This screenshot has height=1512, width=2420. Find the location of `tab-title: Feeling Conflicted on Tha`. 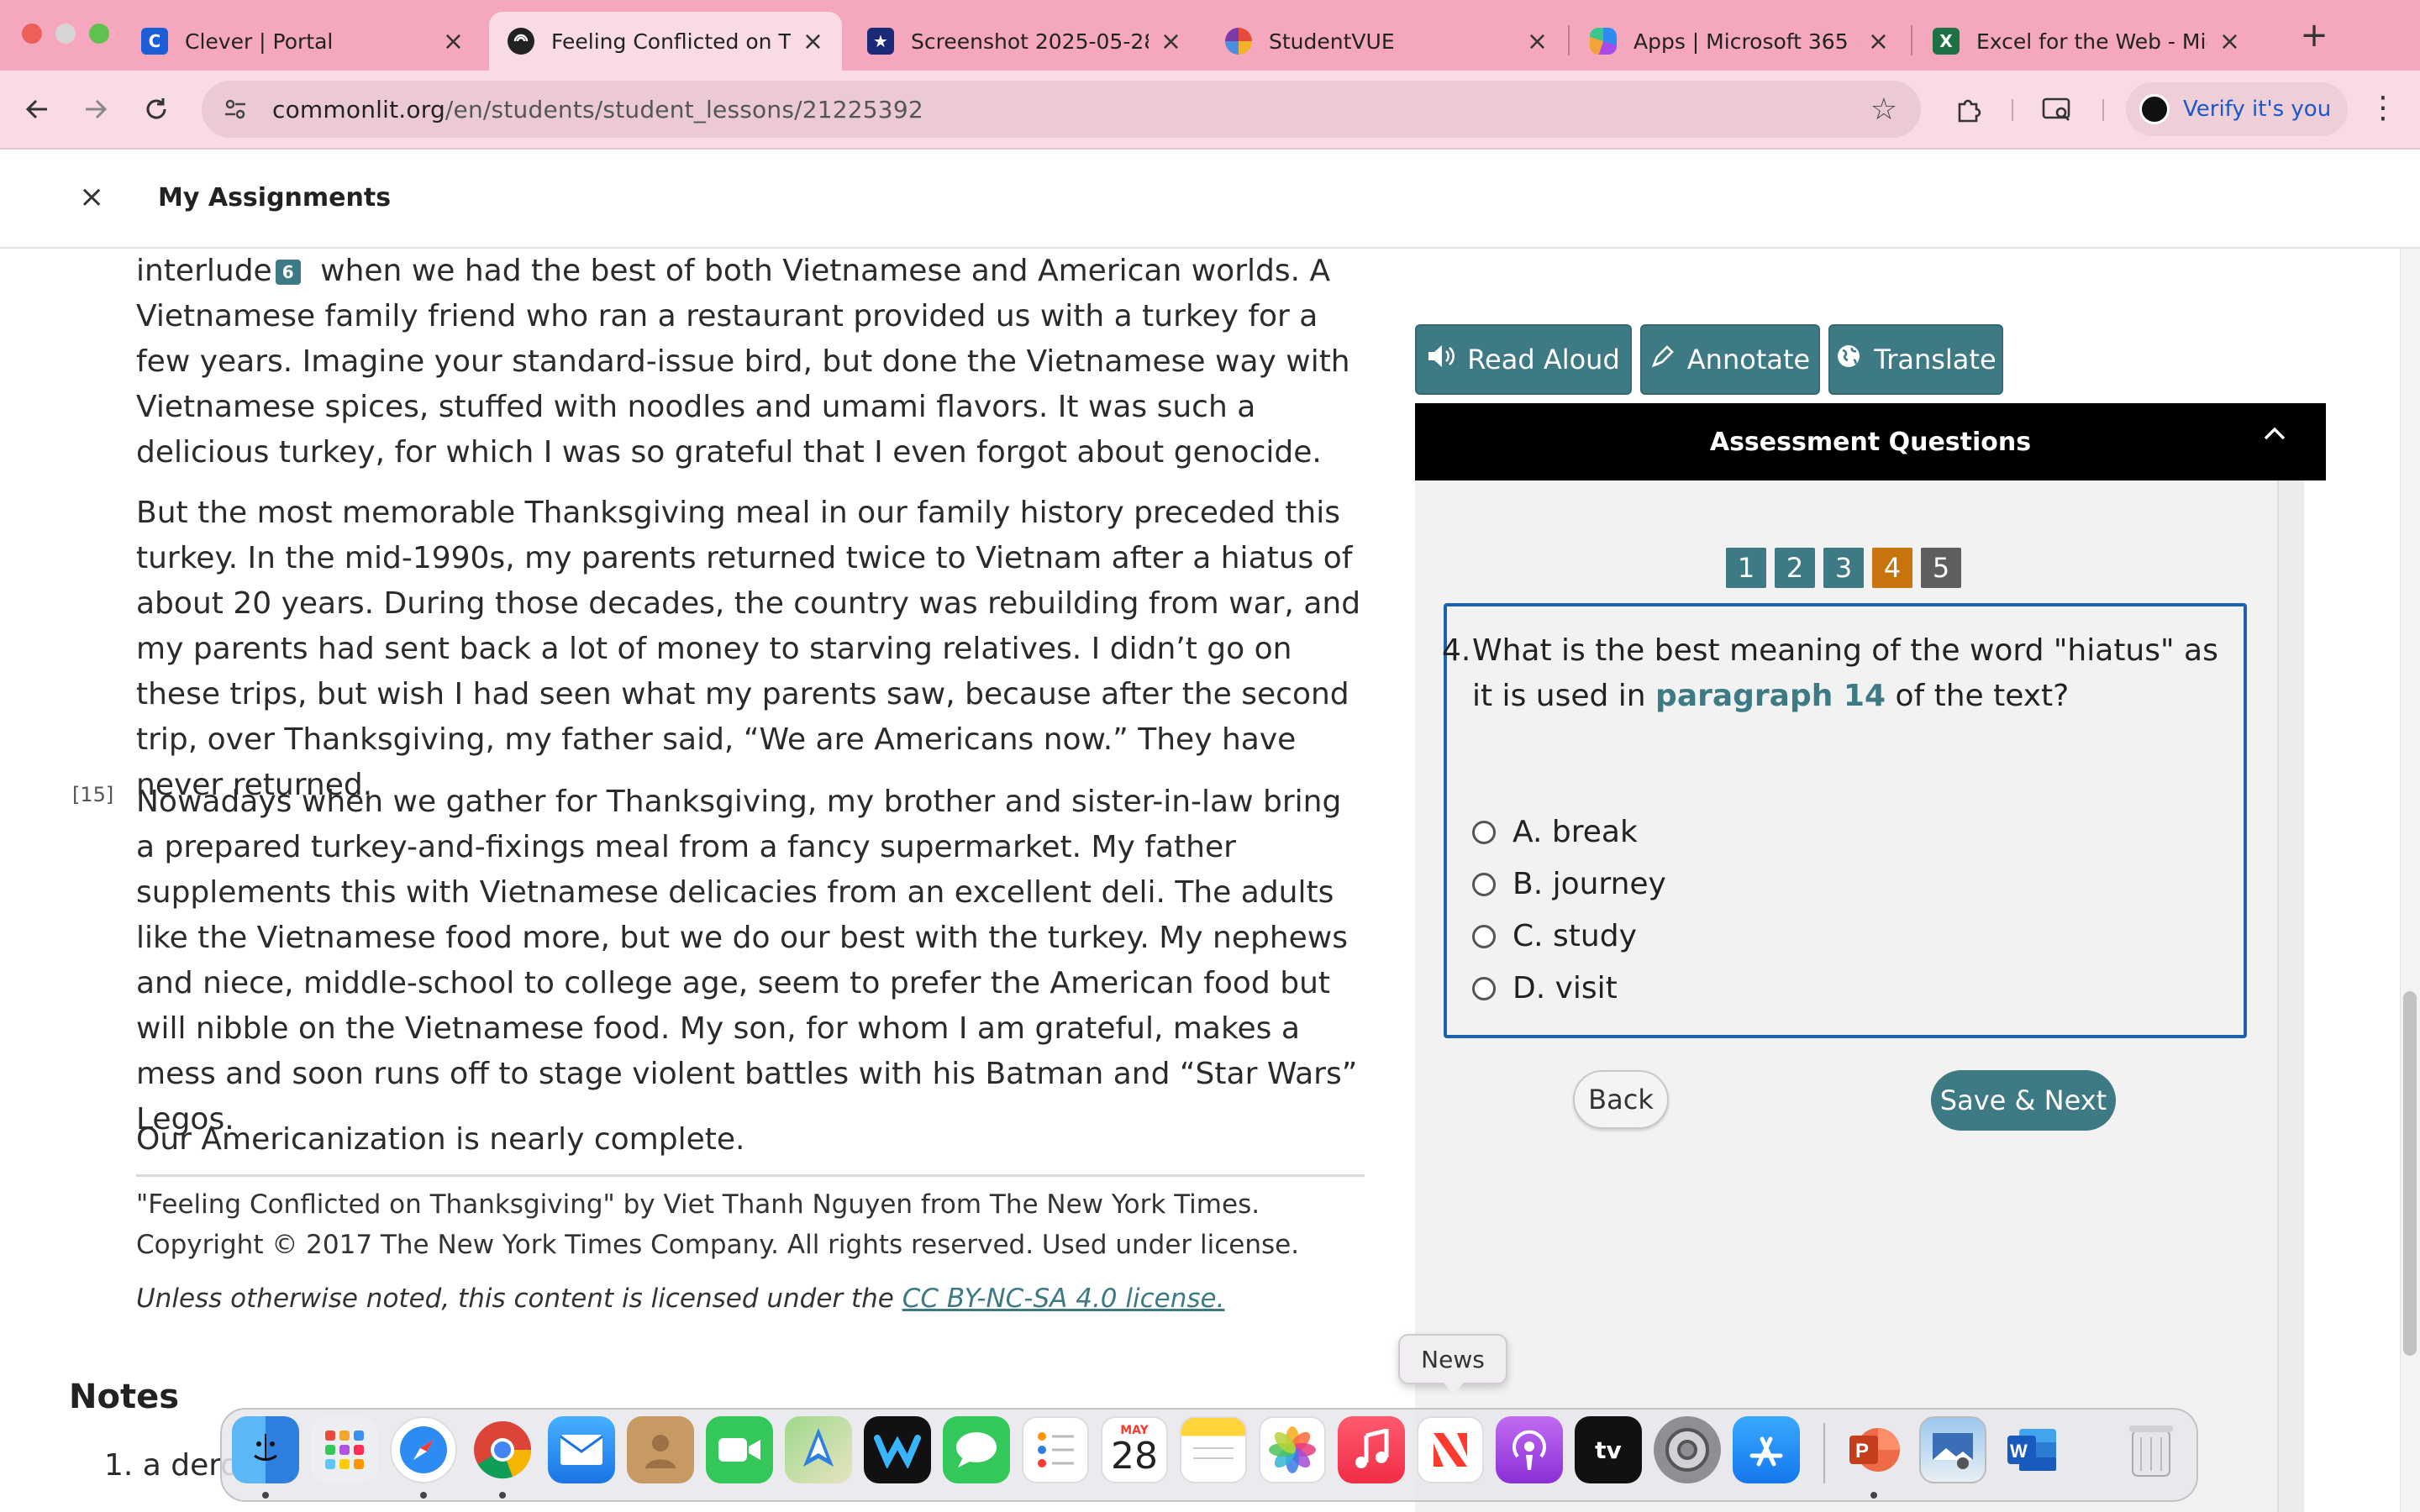

tab-title: Feeling Conflicted on Tha is located at coordinates (671, 41).